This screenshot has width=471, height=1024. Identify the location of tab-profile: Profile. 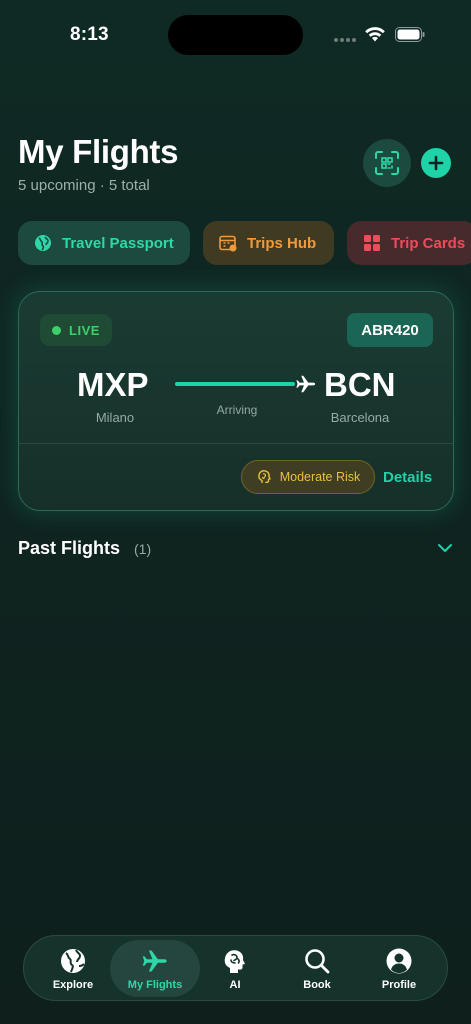
(399, 968).